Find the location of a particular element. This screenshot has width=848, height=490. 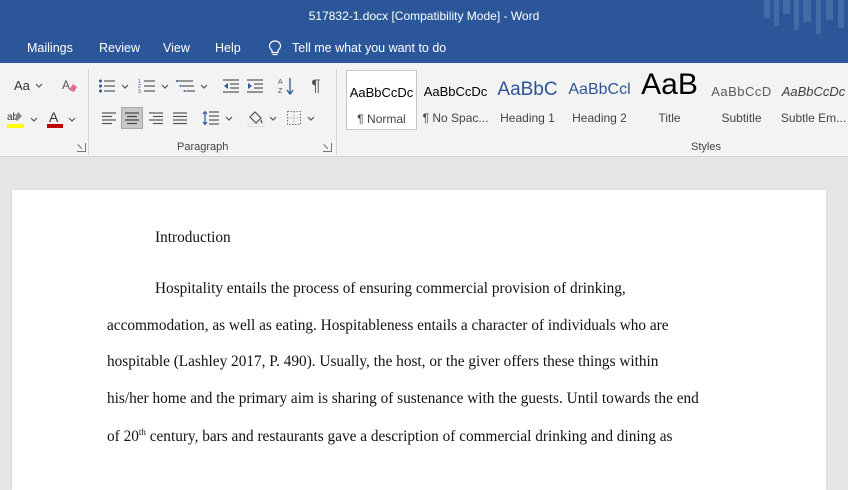

tab-review: Review is located at coordinates (119, 48).